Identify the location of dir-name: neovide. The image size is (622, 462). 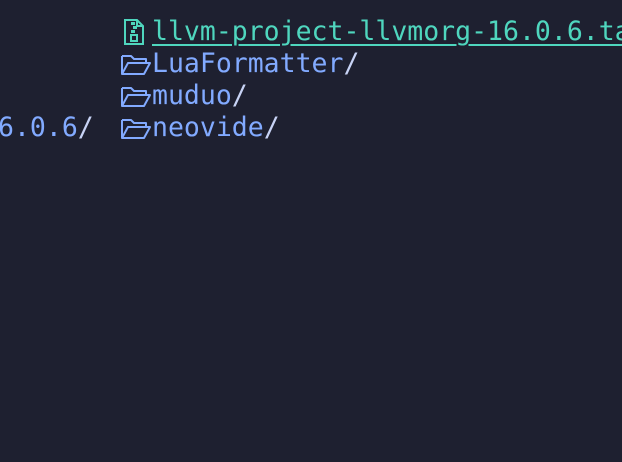
(208, 127).